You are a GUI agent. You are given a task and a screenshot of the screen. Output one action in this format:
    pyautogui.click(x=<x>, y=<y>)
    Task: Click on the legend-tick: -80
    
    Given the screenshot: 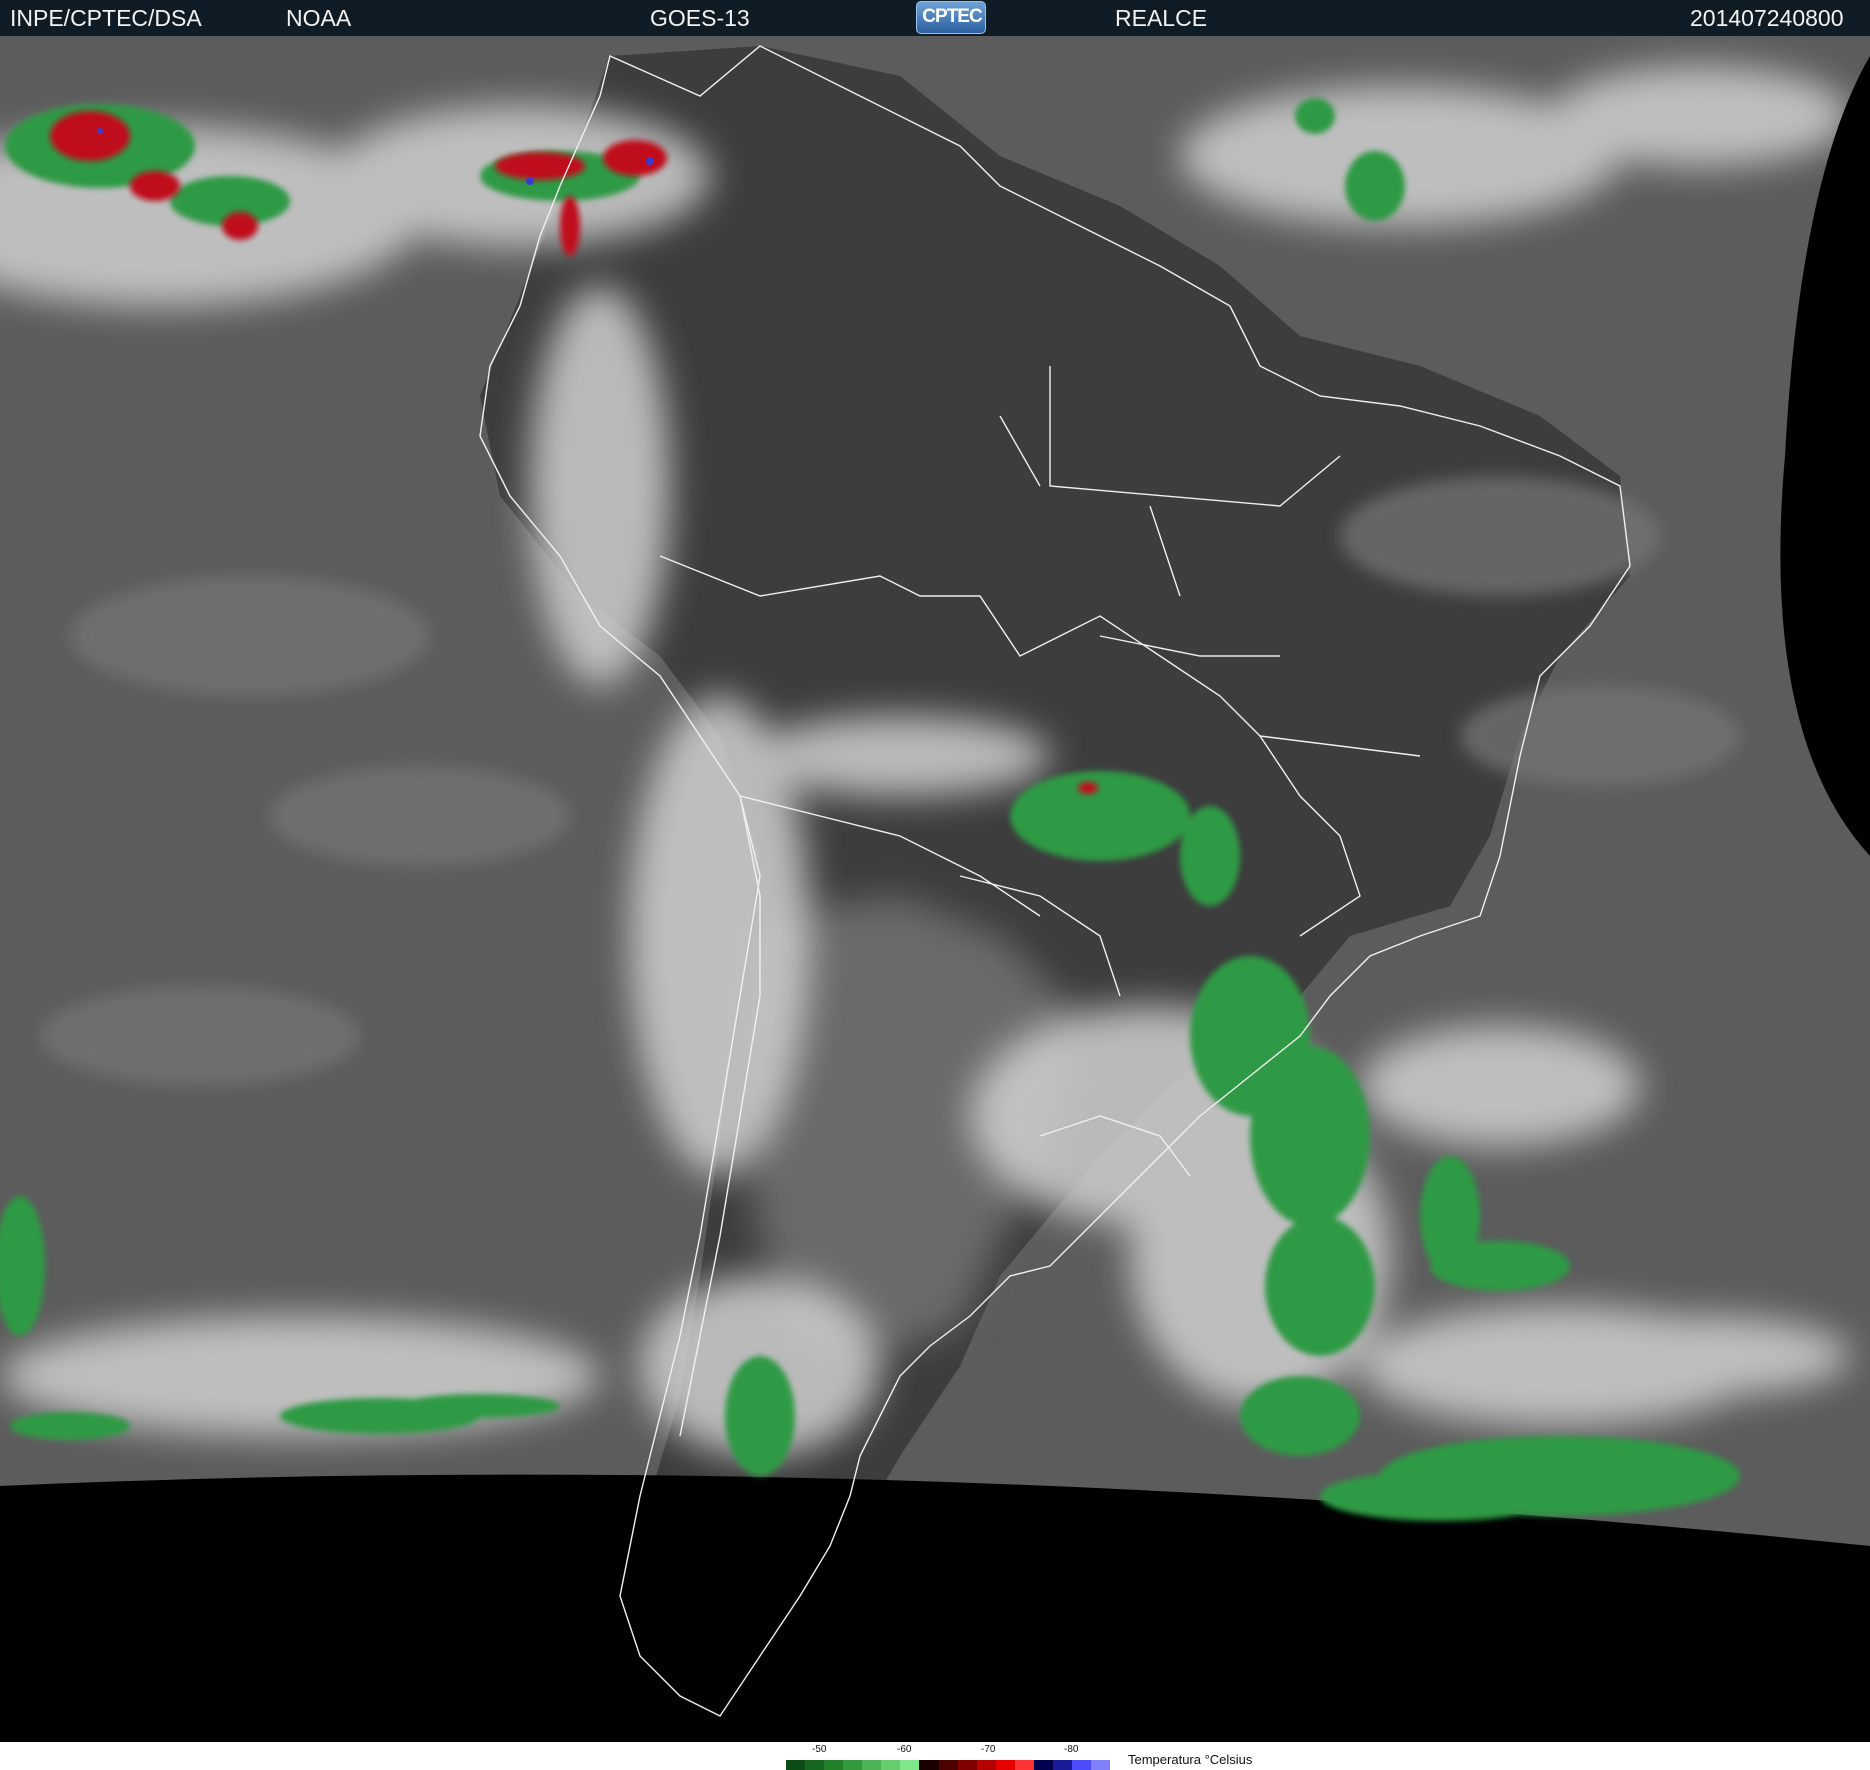 What is the action you would take?
    pyautogui.click(x=1071, y=1749)
    